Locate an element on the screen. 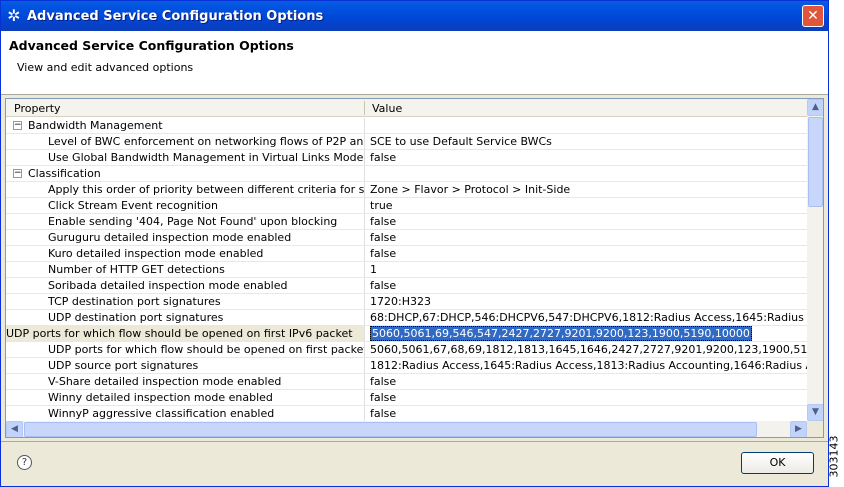 This screenshot has width=844, height=487. table-row: Click Stream Event recognition true is located at coordinates (406, 206).